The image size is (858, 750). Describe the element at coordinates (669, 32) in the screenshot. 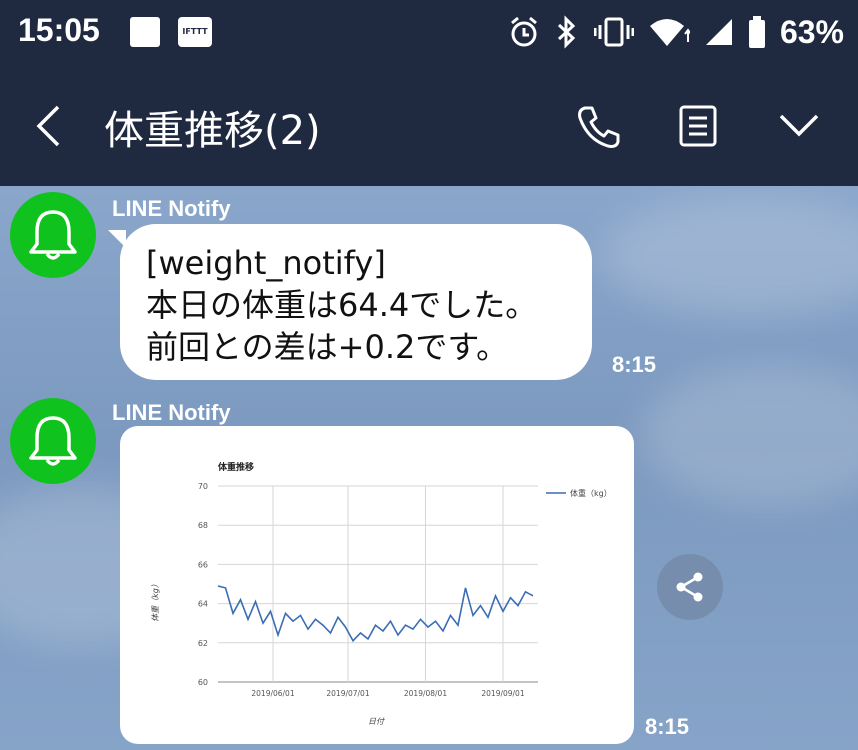

I see `wifi-icon` at that location.